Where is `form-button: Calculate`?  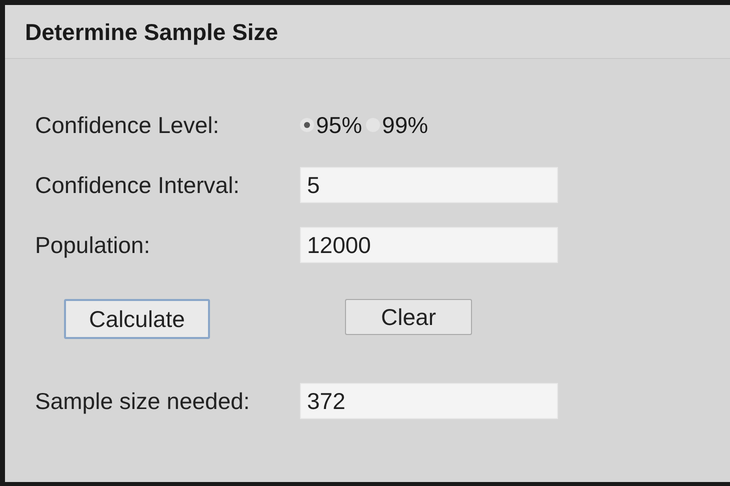
form-button: Calculate is located at coordinates (137, 319).